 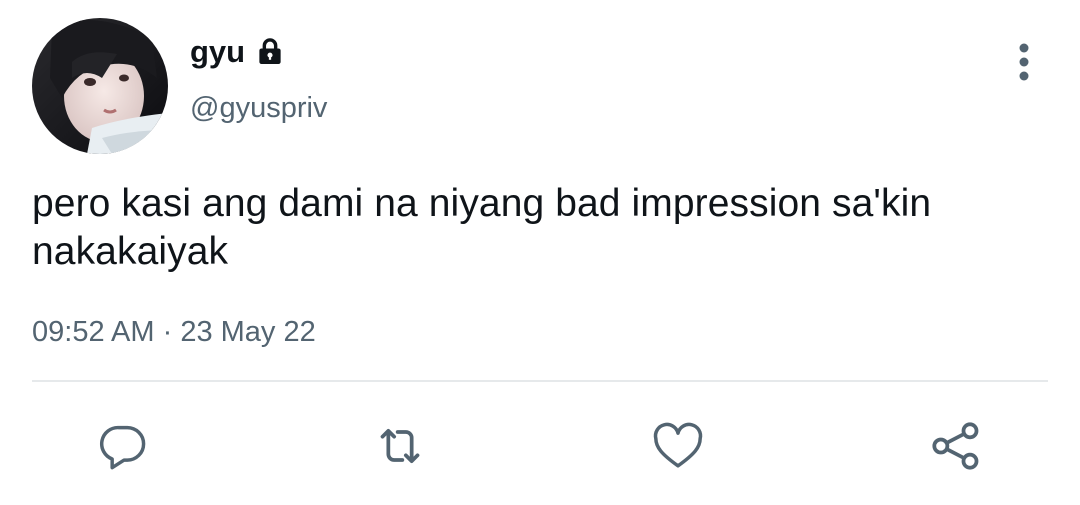 I want to click on retweet-icon, so click(x=400, y=446).